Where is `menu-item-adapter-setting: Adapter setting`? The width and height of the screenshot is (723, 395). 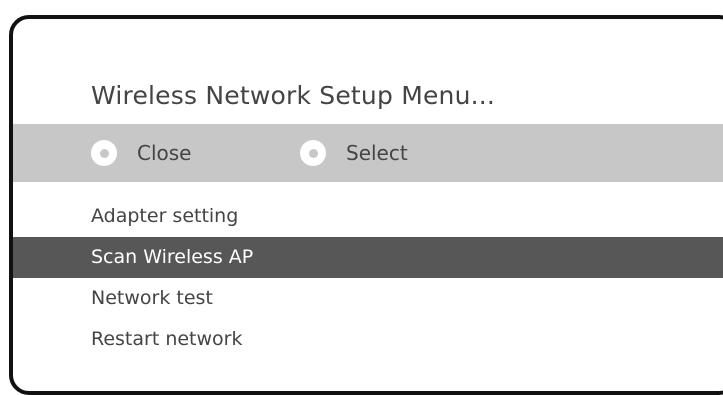 menu-item-adapter-setting: Adapter setting is located at coordinates (368, 216).